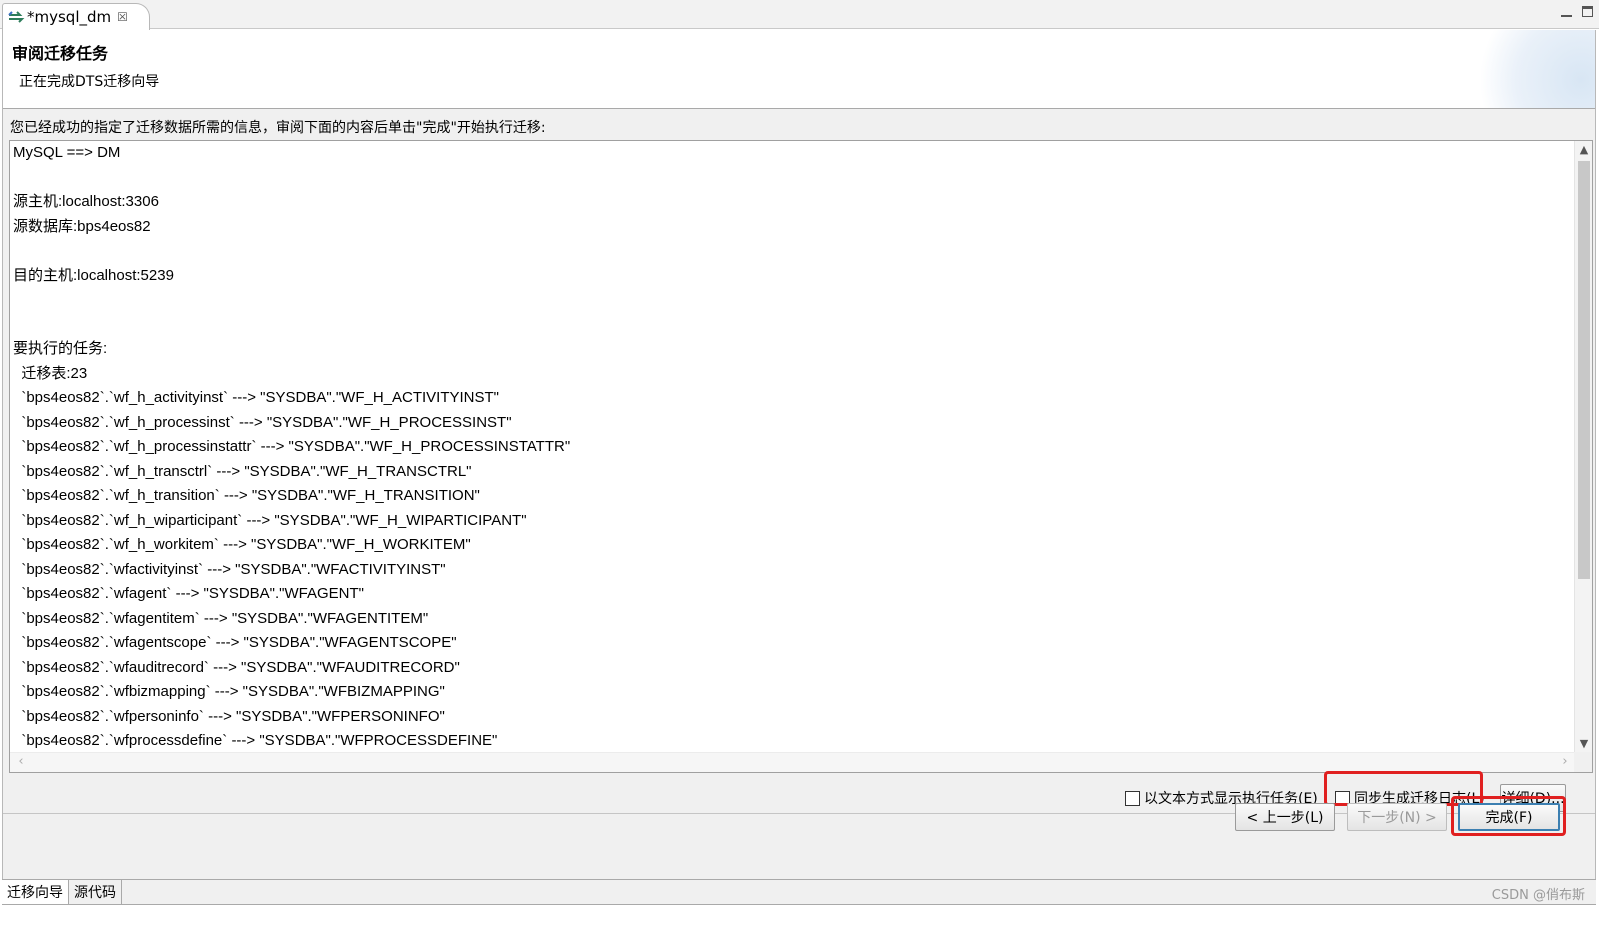  I want to click on minimize-icon, so click(1566, 11).